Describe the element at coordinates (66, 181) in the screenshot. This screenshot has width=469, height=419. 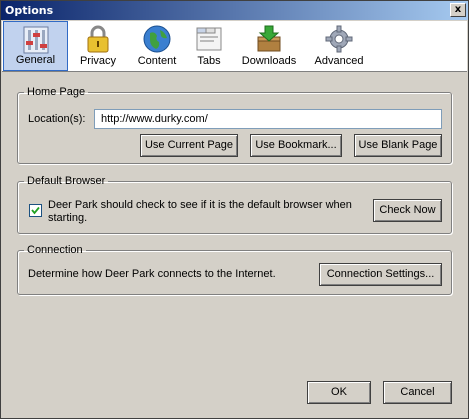
I see `default-browser-legend: Default Browser` at that location.